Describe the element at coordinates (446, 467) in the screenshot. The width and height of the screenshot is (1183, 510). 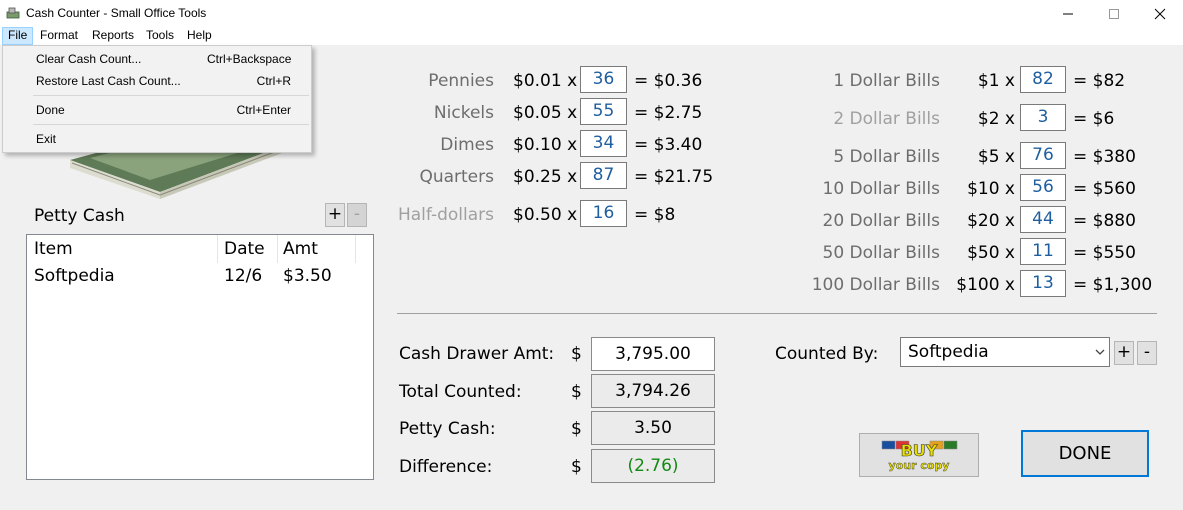
I see `difference-label: Difference:` at that location.